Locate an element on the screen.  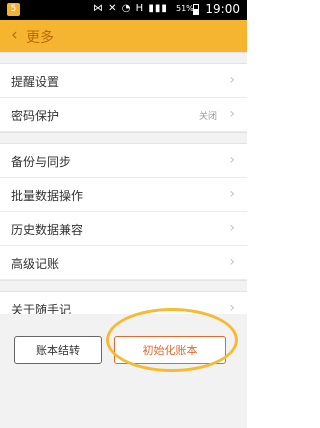
nav-bar: ‹ 更多 is located at coordinates (123, 36).